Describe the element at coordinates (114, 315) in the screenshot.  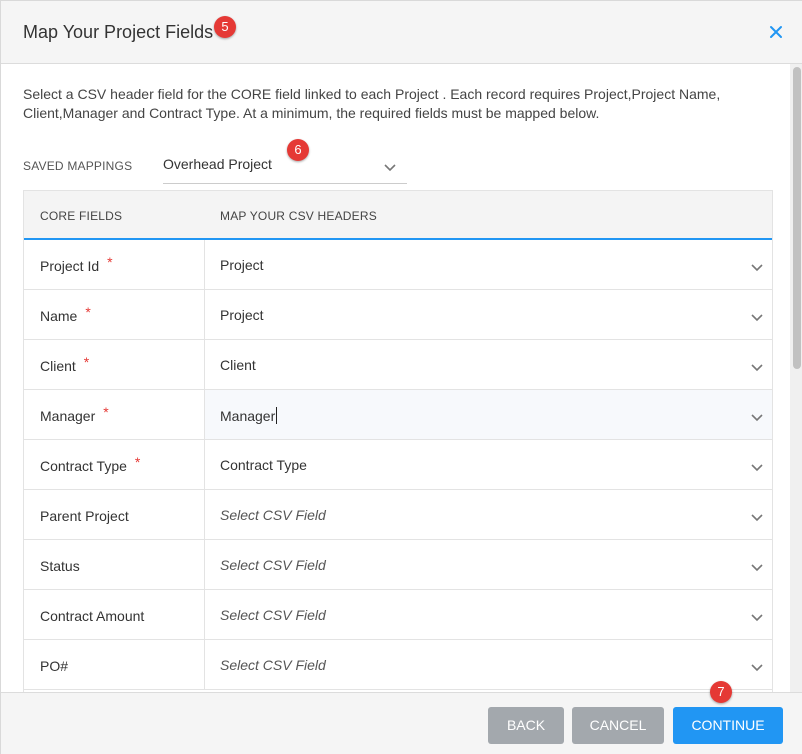
I see `core-field-cell: Name *` at that location.